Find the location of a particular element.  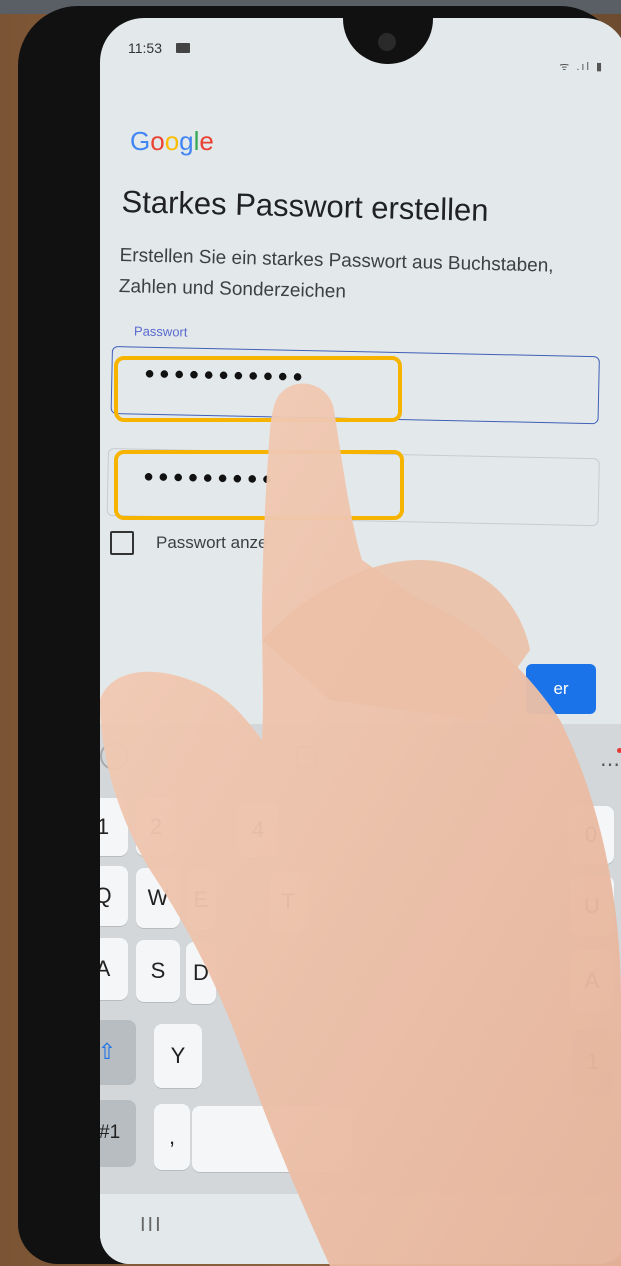

show-password-checkbox is located at coordinates (122, 543).